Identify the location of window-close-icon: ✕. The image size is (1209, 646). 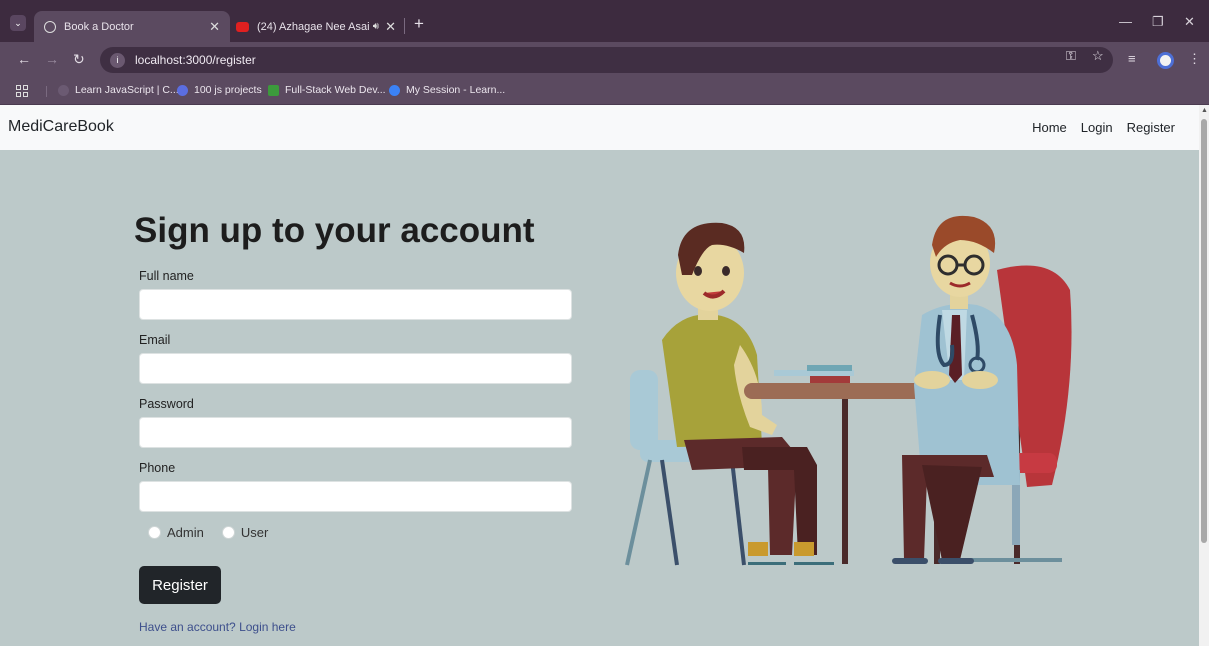
(1189, 22).